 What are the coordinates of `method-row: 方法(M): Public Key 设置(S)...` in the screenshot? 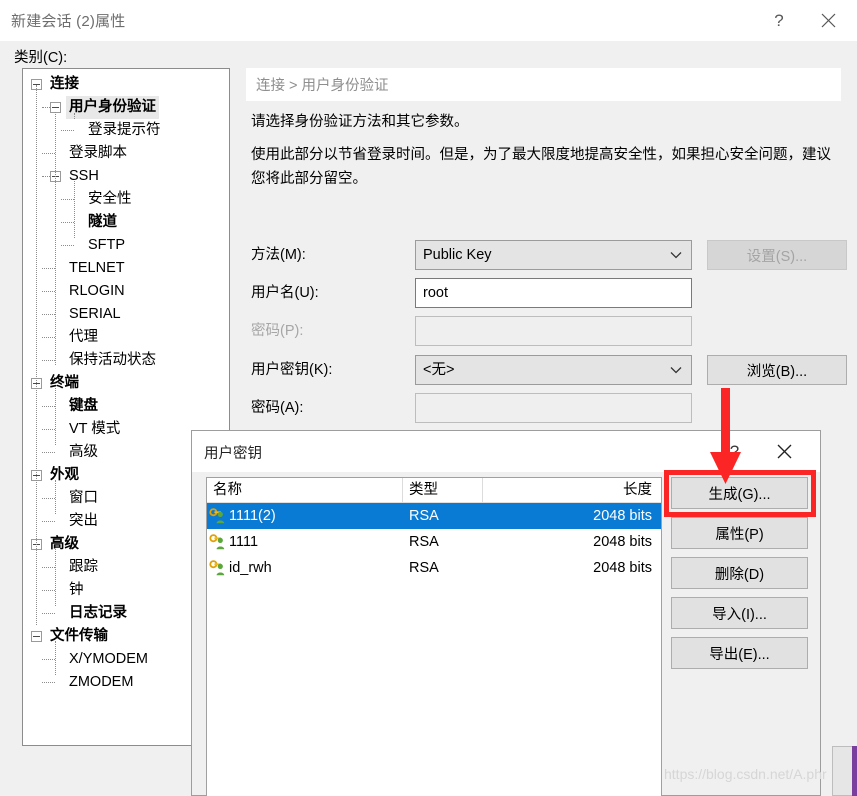 It's located at (551, 255).